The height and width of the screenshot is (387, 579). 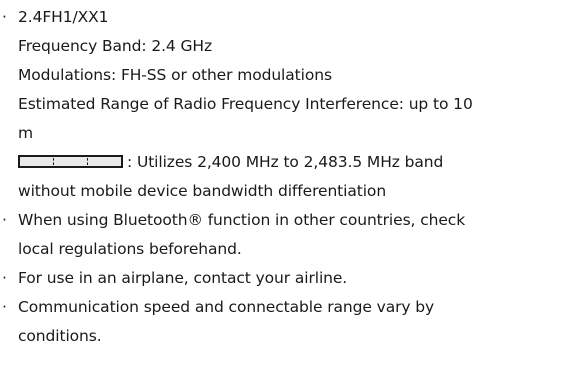 What do you see at coordinates (130, 249) in the screenshot?
I see `note-item-bluetooth-continued: local regulations beforehand.` at bounding box center [130, 249].